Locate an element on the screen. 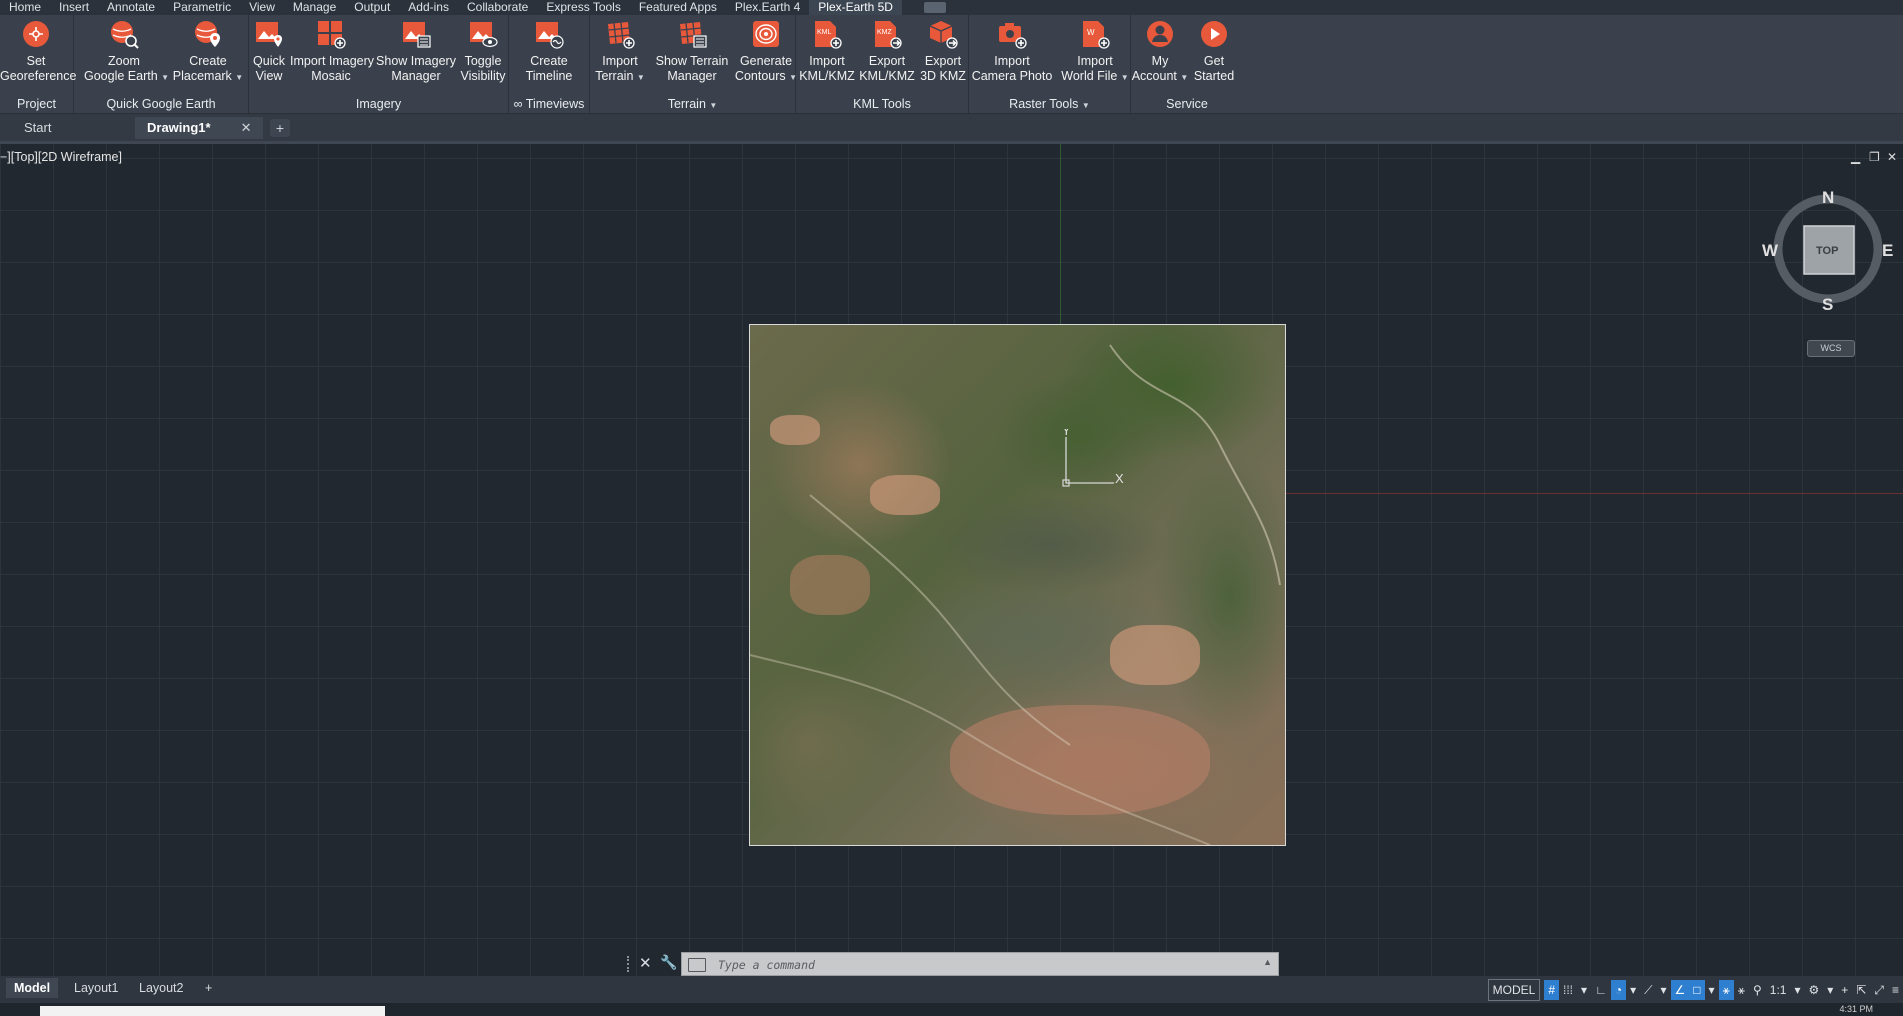 Image resolution: width=1903 pixels, height=1016 pixels. grip-handle is located at coordinates (630, 964).